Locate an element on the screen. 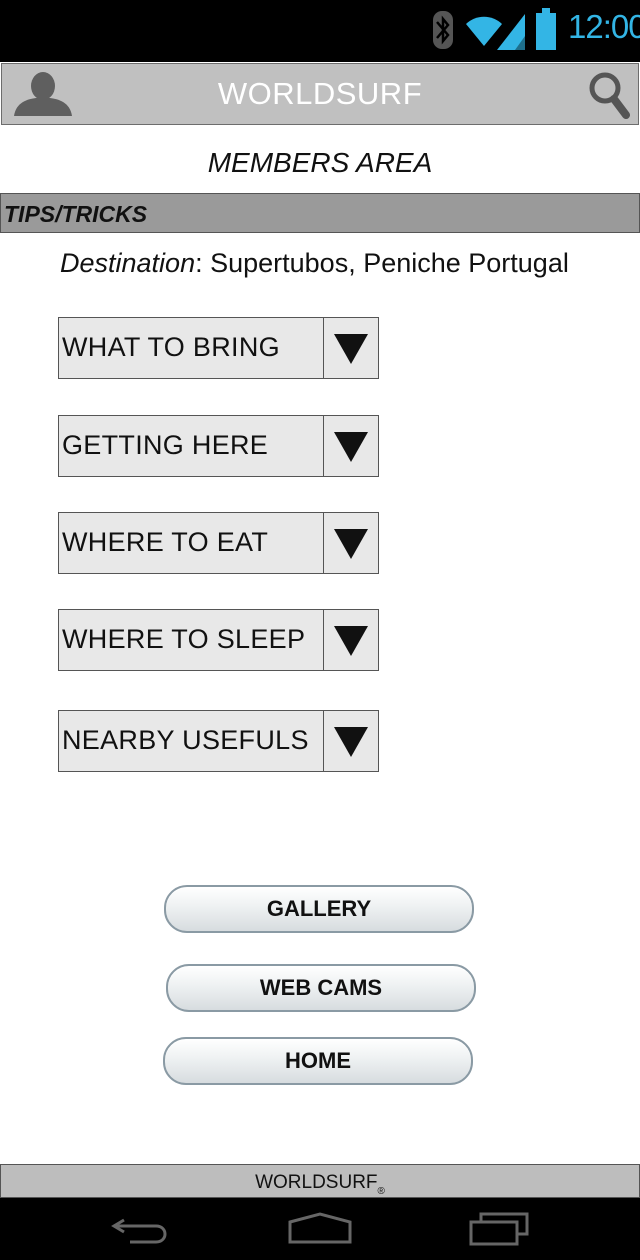 This screenshot has width=640, height=1260. footer: WORLDSURF® is located at coordinates (320, 1181).